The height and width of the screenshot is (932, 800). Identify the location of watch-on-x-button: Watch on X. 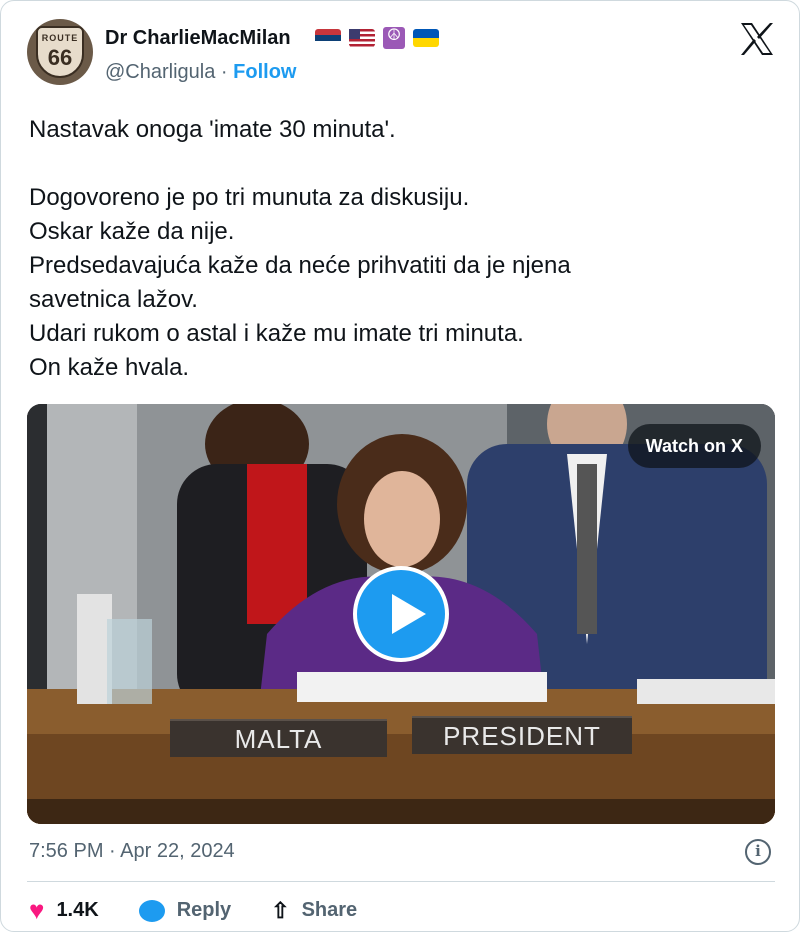
(694, 446).